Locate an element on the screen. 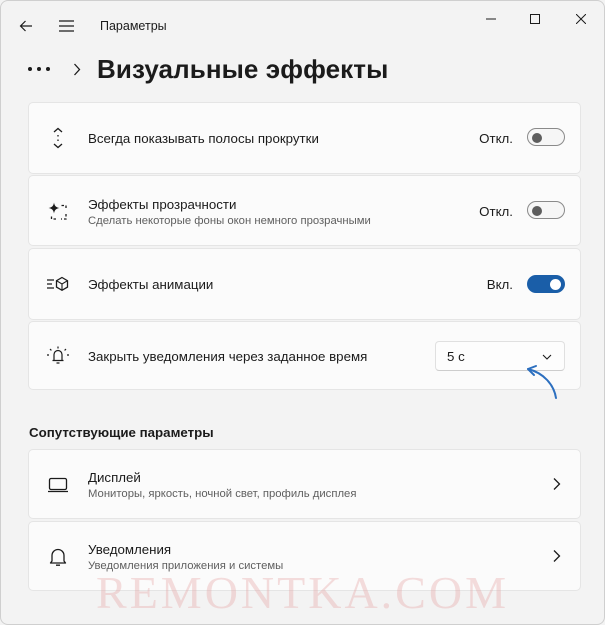 The image size is (605, 625). breadcrumb-more-button is located at coordinates (42, 69).